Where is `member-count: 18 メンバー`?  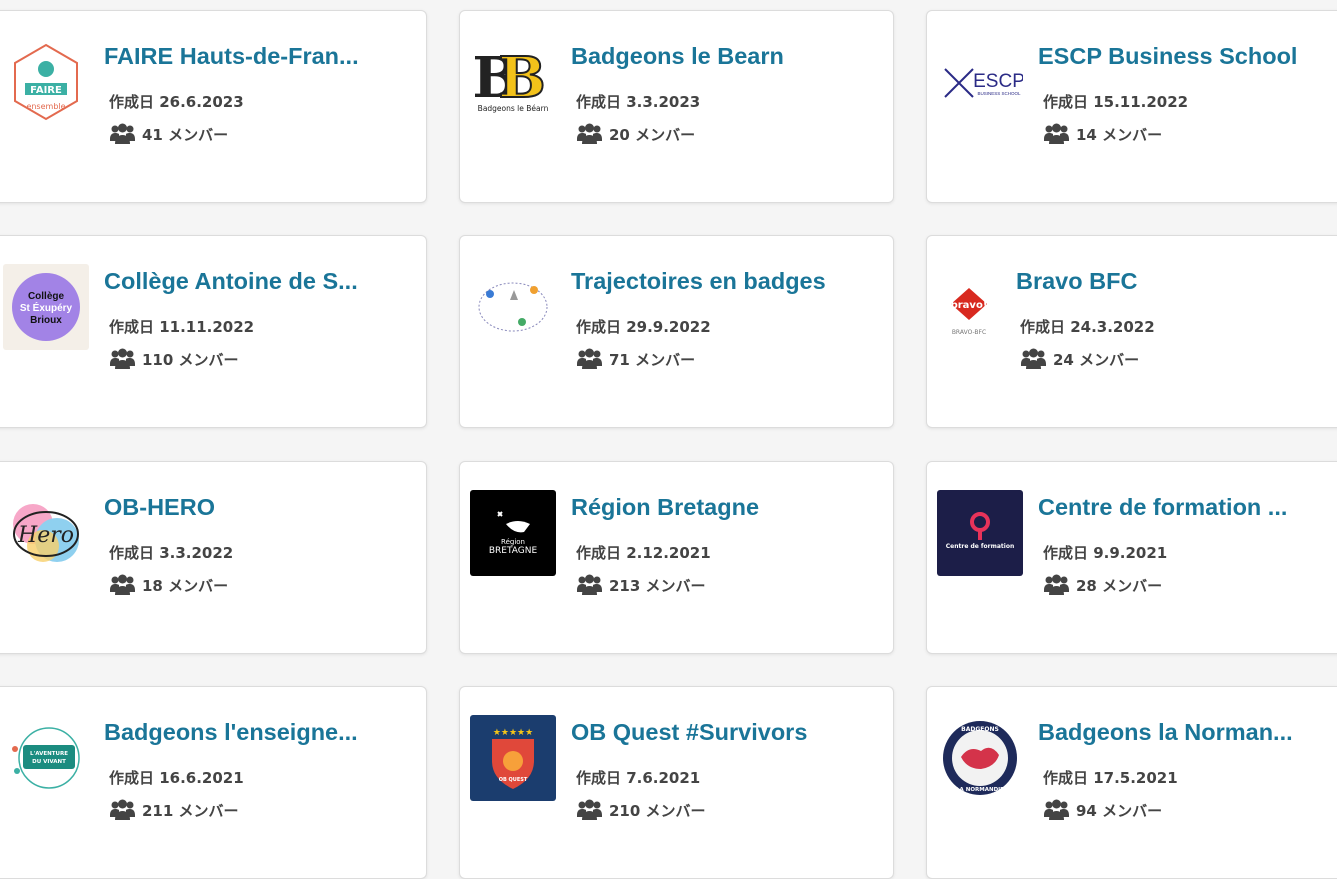 member-count: 18 メンバー is located at coordinates (168, 585).